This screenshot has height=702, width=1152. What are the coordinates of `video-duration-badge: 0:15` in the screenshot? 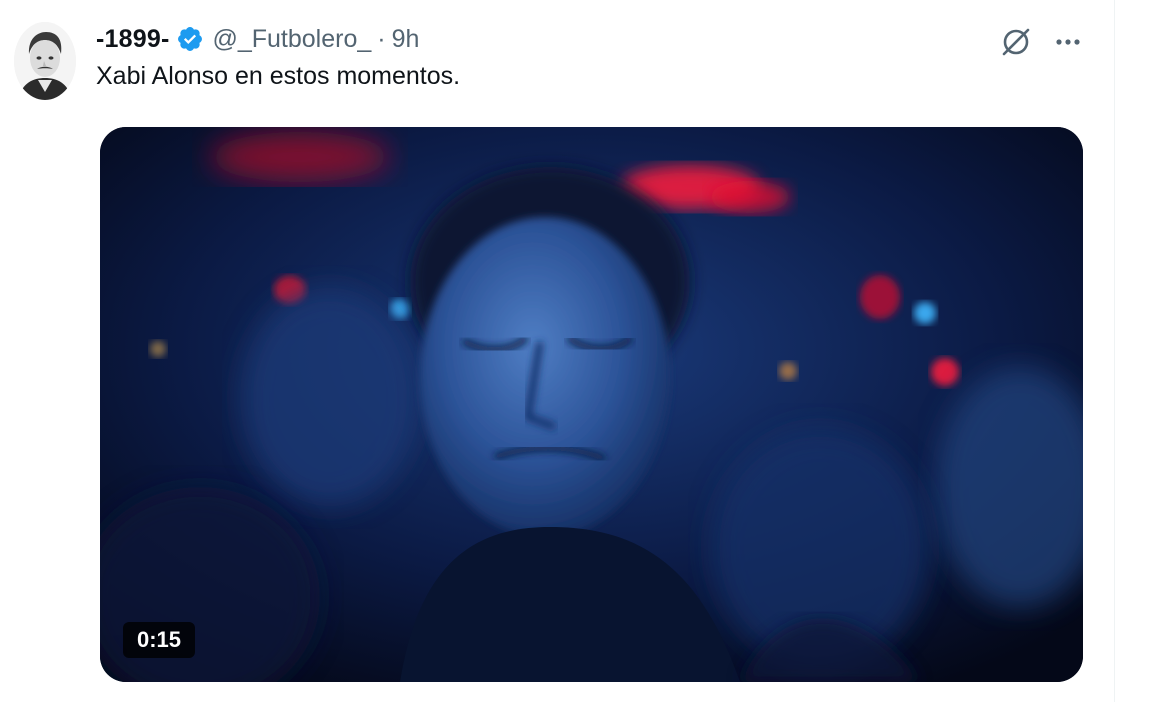 It's located at (159, 640).